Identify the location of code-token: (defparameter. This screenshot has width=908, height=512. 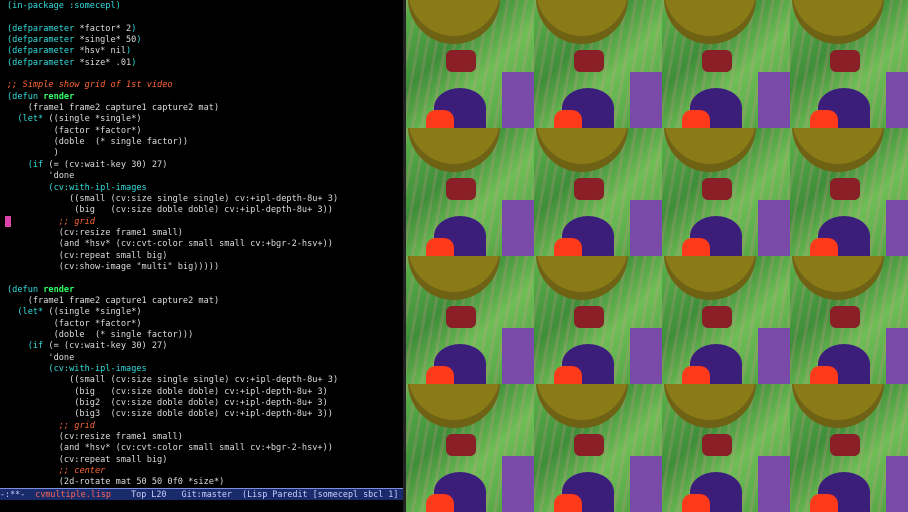
(43, 40).